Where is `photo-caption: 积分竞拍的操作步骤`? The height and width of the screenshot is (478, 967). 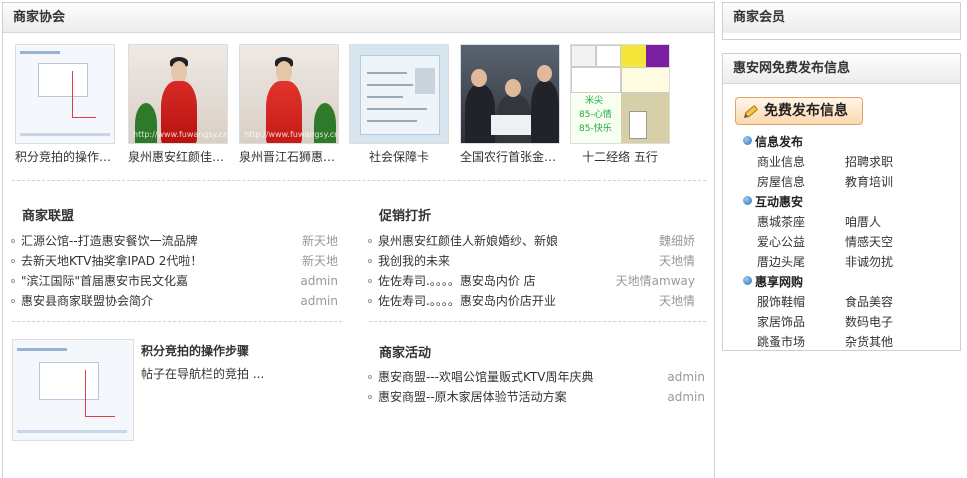 photo-caption: 积分竞拍的操作步骤 is located at coordinates (65, 156).